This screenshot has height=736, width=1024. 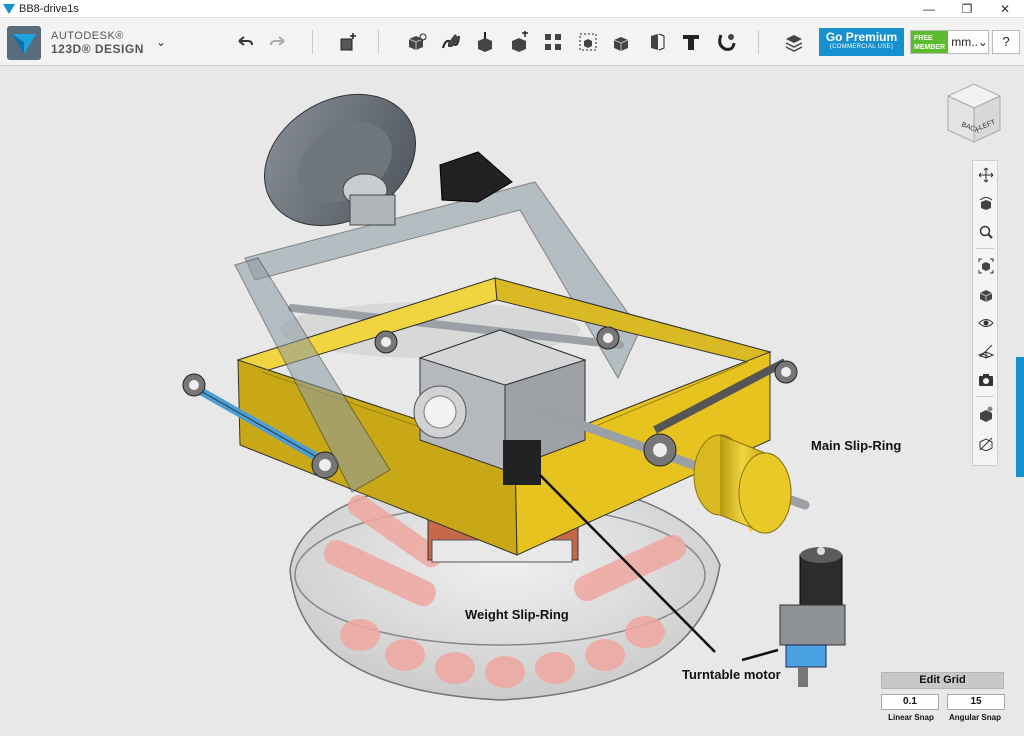 What do you see at coordinates (588, 42) in the screenshot?
I see `grouping-icon` at bounding box center [588, 42].